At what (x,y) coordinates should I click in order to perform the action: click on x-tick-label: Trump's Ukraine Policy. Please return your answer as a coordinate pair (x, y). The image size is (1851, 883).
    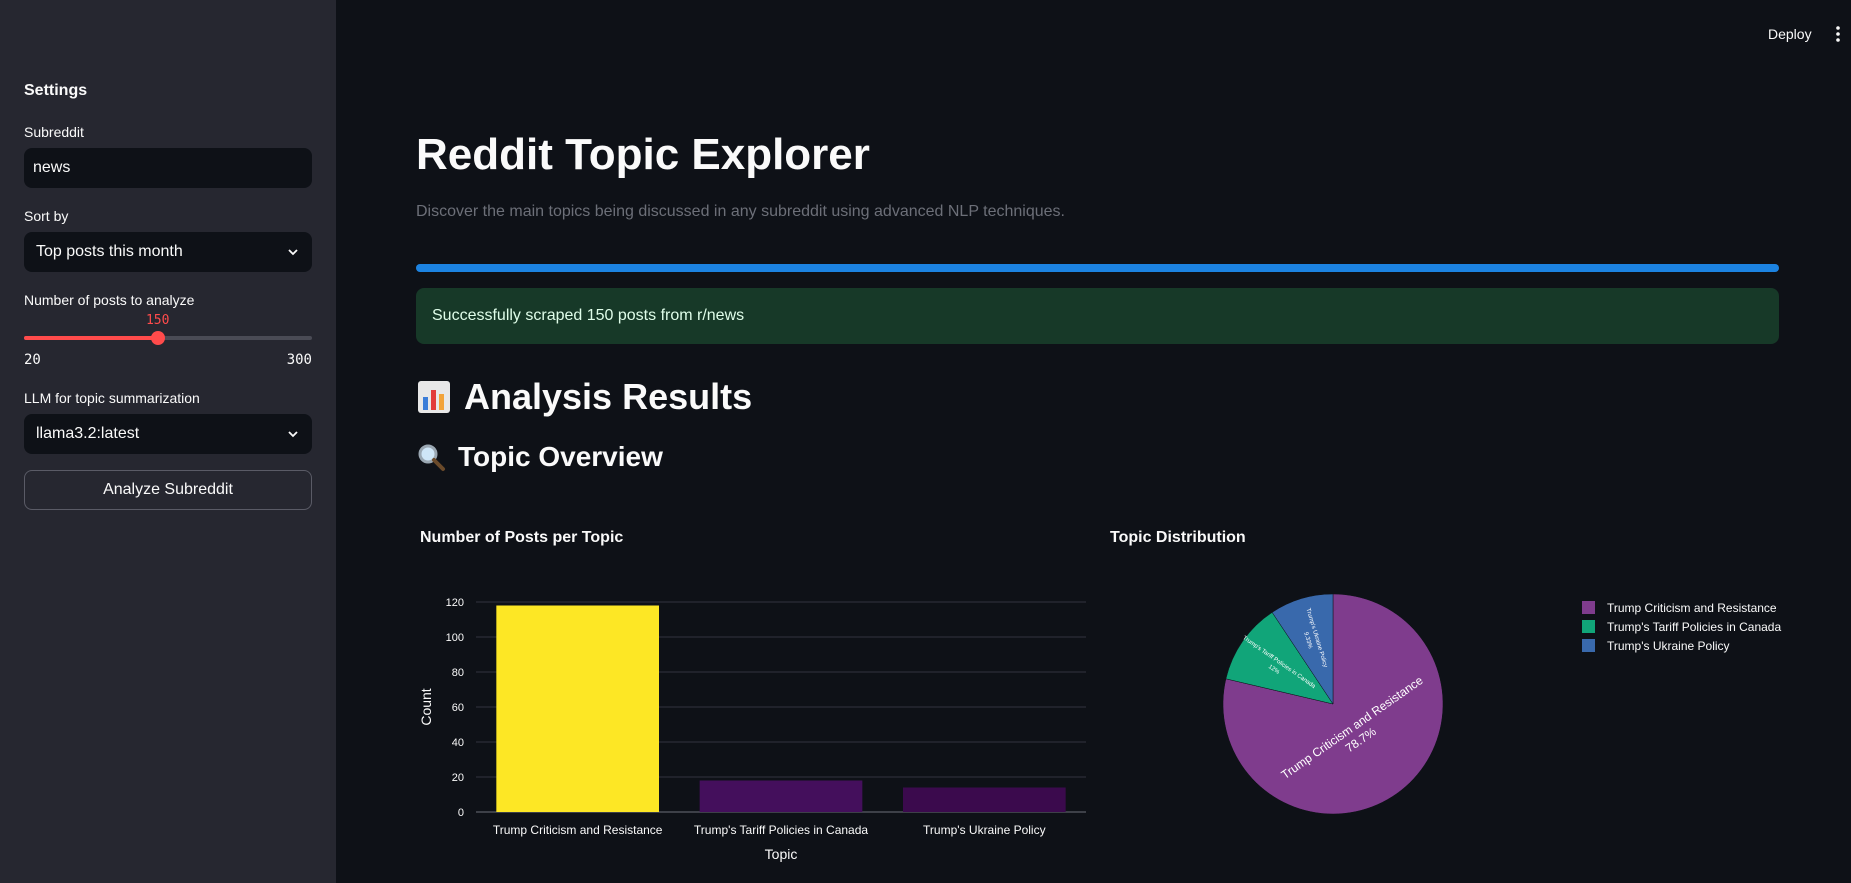
    Looking at the image, I should click on (984, 830).